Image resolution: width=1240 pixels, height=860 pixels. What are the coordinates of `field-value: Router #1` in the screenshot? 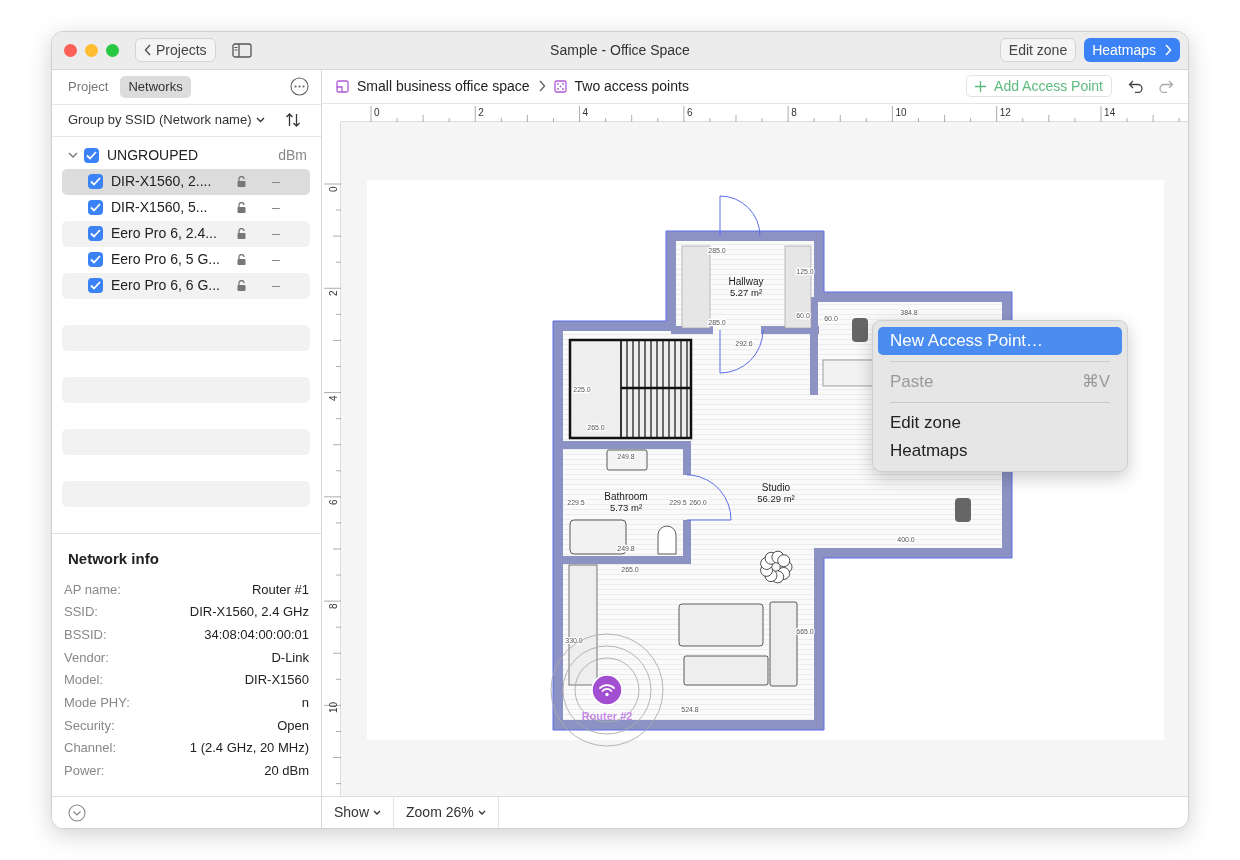 It's located at (280, 589).